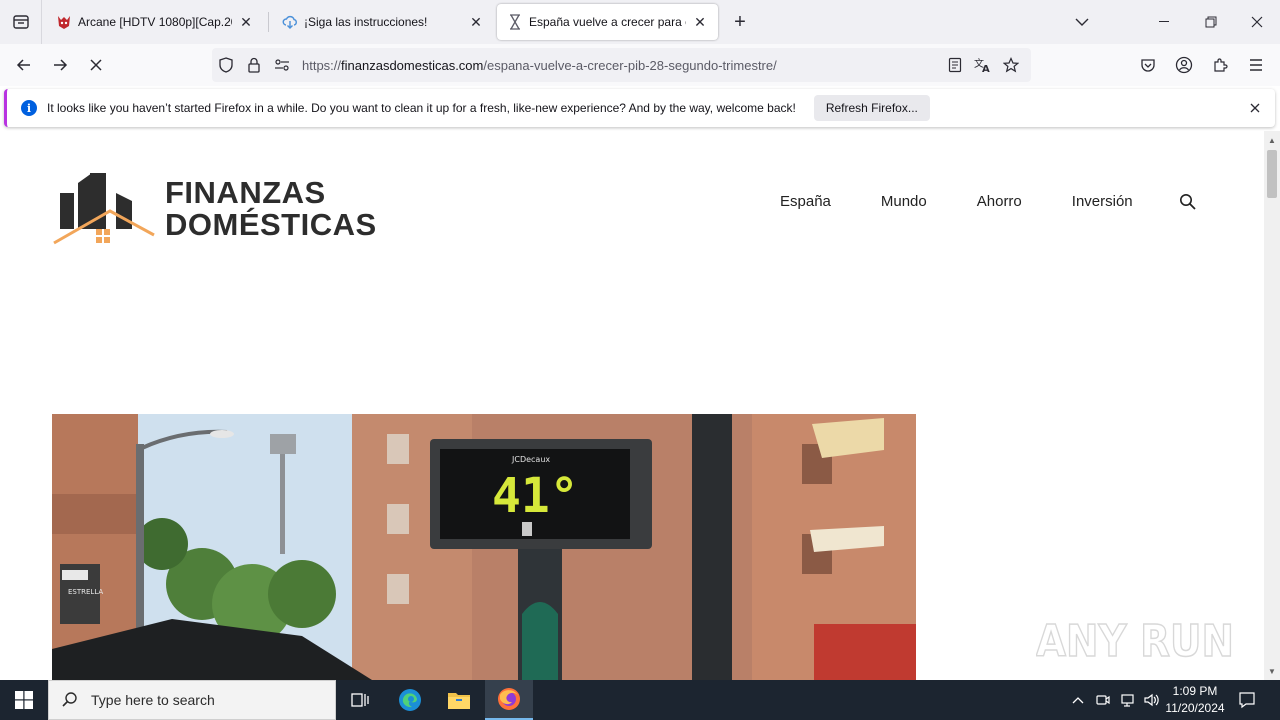 This screenshot has height=720, width=1280. Describe the element at coordinates (29, 108) in the screenshot. I see `info-icon: i` at that location.